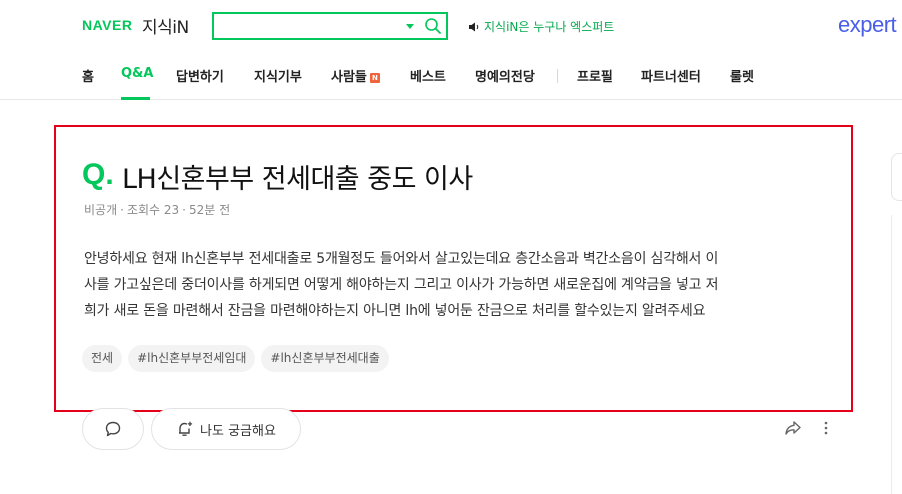 This screenshot has width=902, height=494. Describe the element at coordinates (137, 73) in the screenshot. I see `nav-qna: Q&A` at that location.